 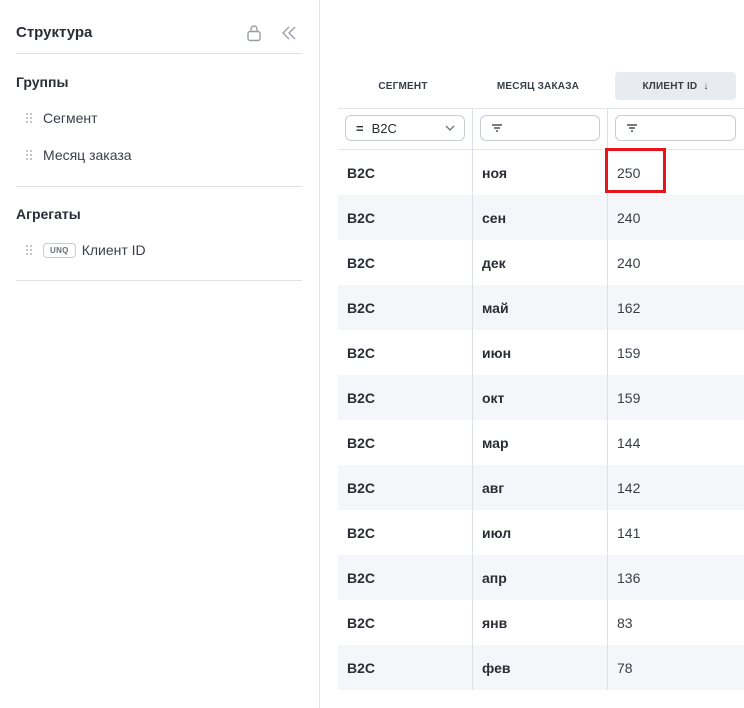 I want to click on column-header-label: КЛИЕНТ ID, so click(x=670, y=86).